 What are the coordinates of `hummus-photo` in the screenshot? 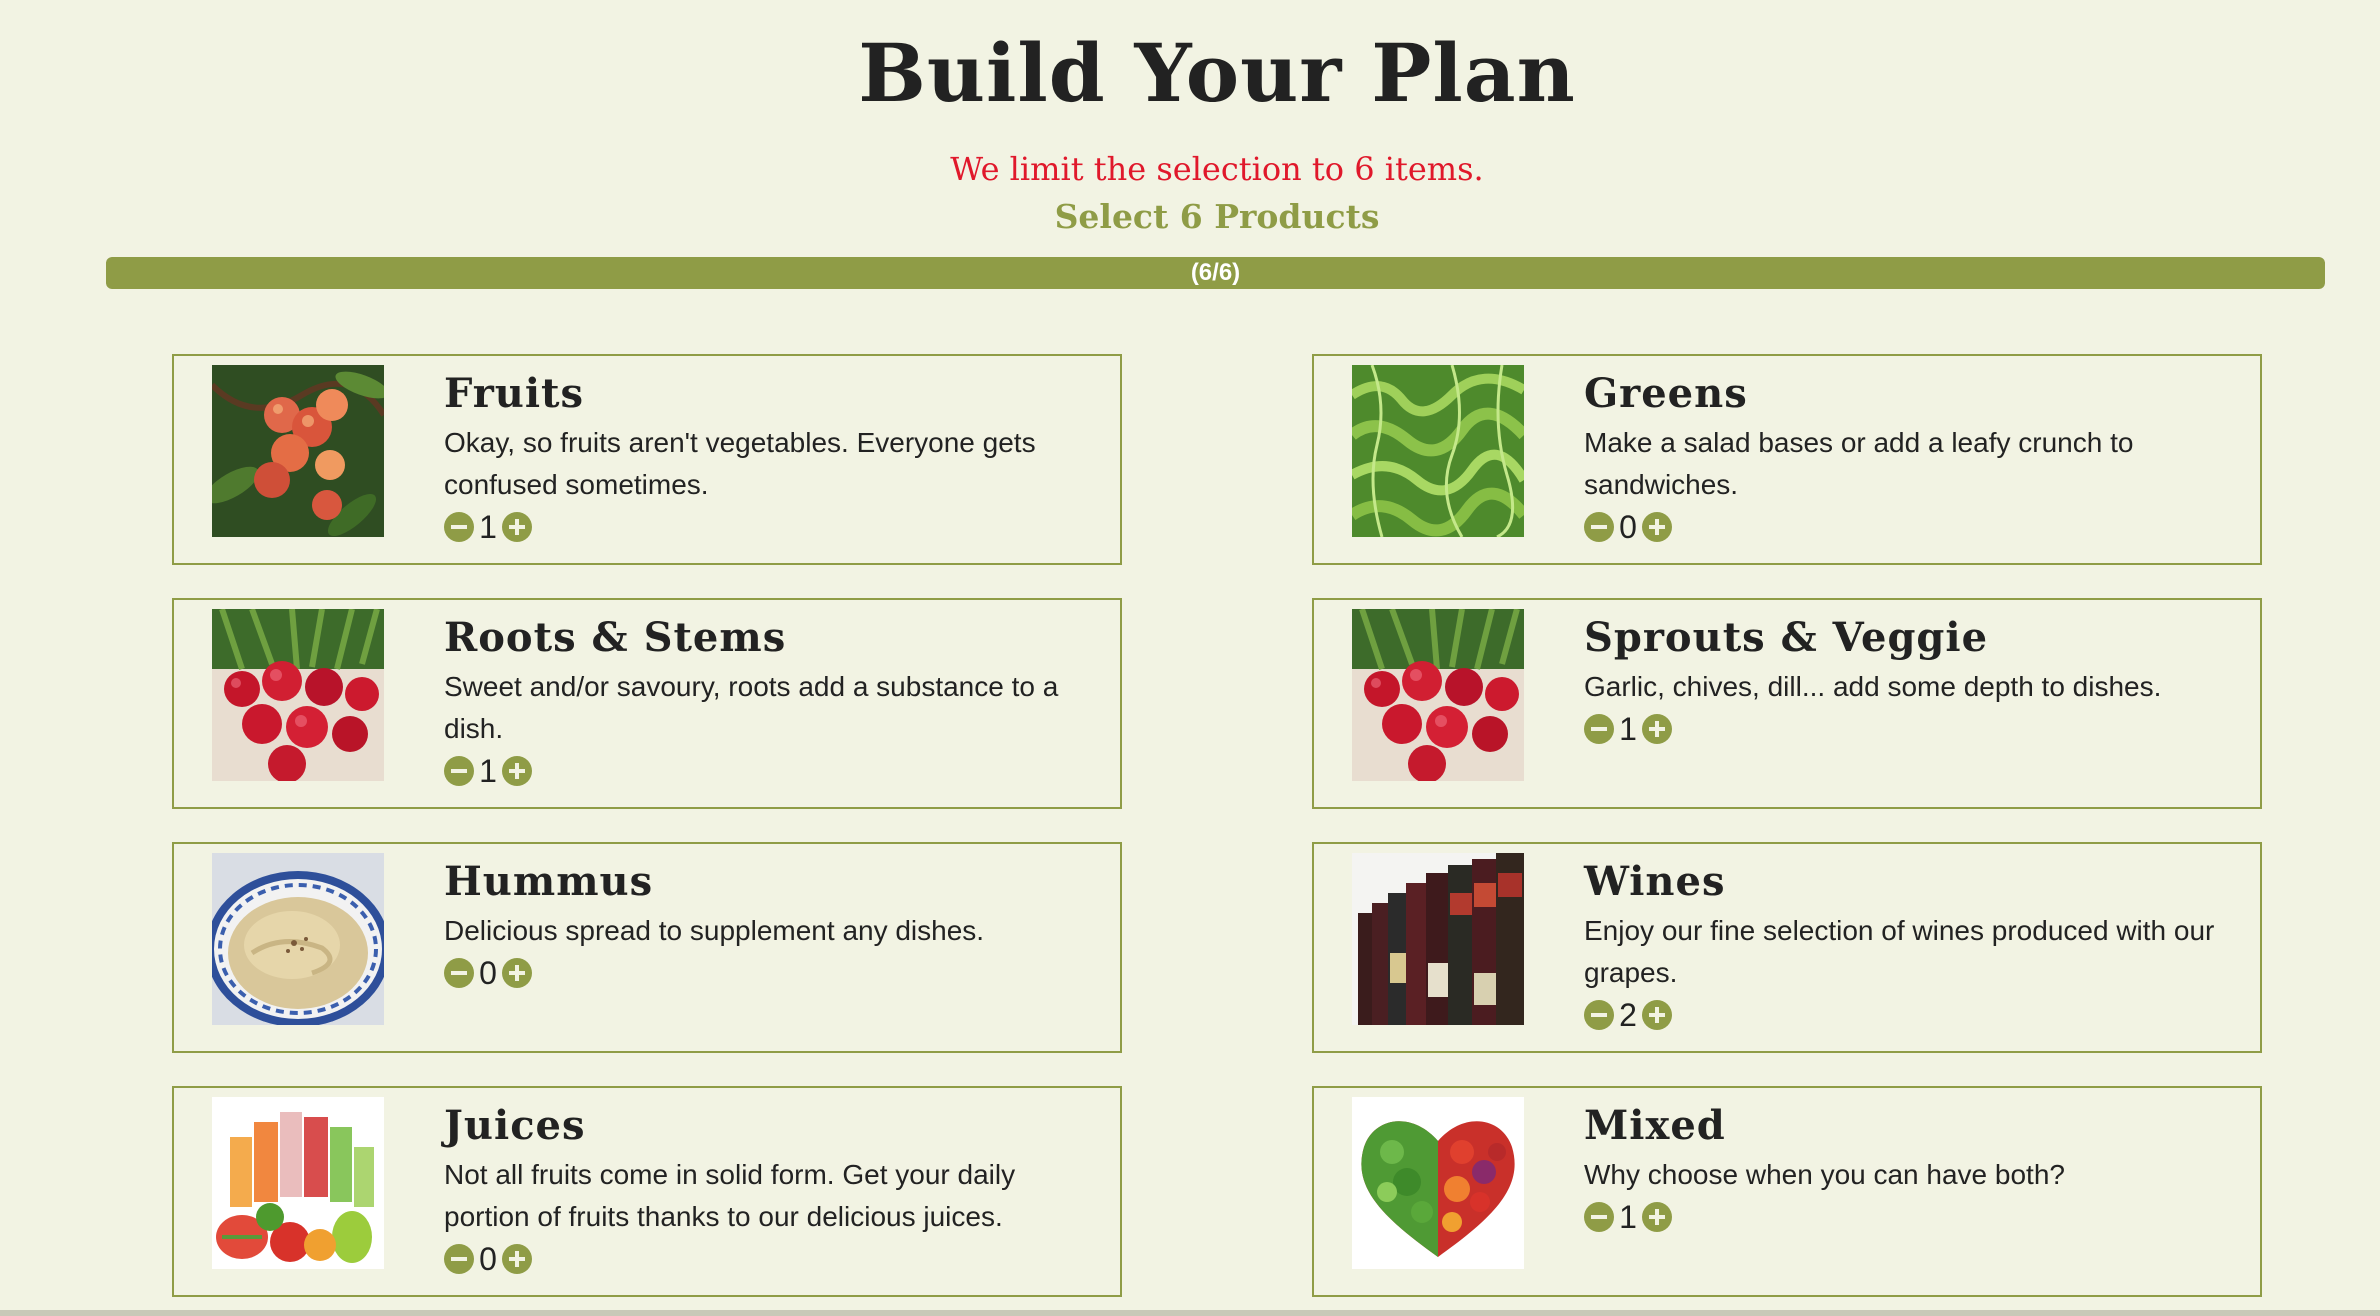 It's located at (298, 939).